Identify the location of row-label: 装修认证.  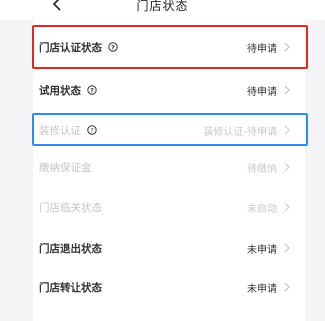
(60, 130).